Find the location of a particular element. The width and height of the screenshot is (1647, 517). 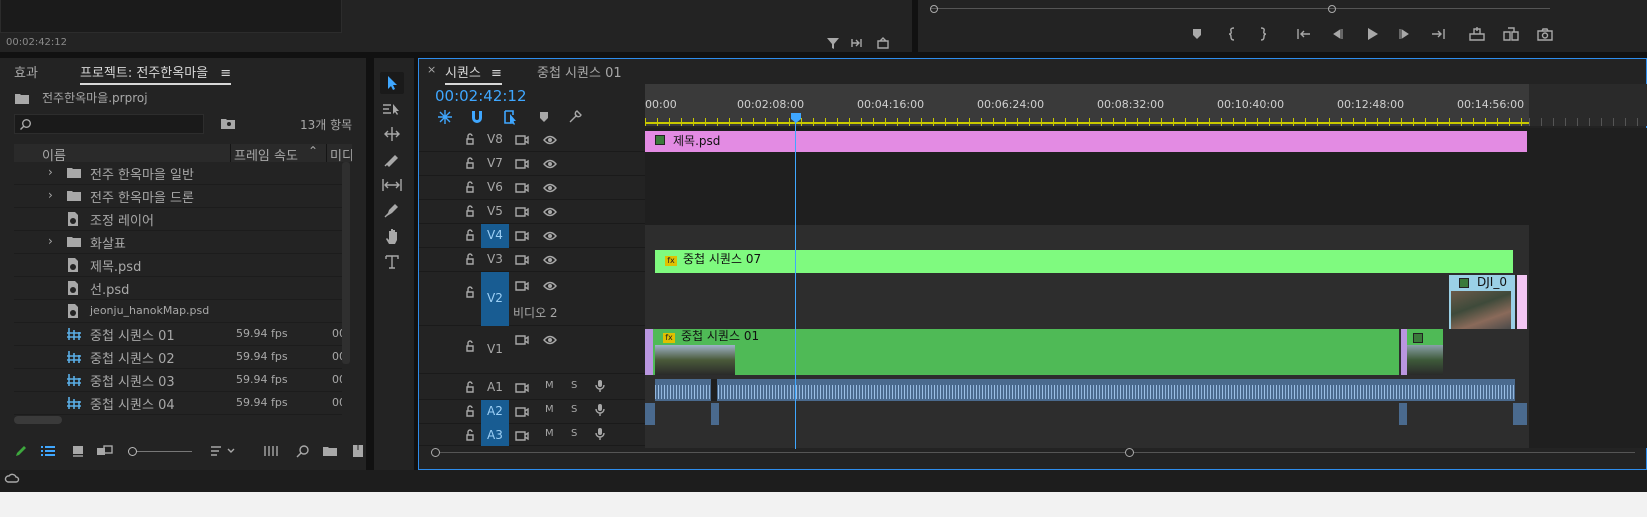

zoom-slider is located at coordinates (162, 451).